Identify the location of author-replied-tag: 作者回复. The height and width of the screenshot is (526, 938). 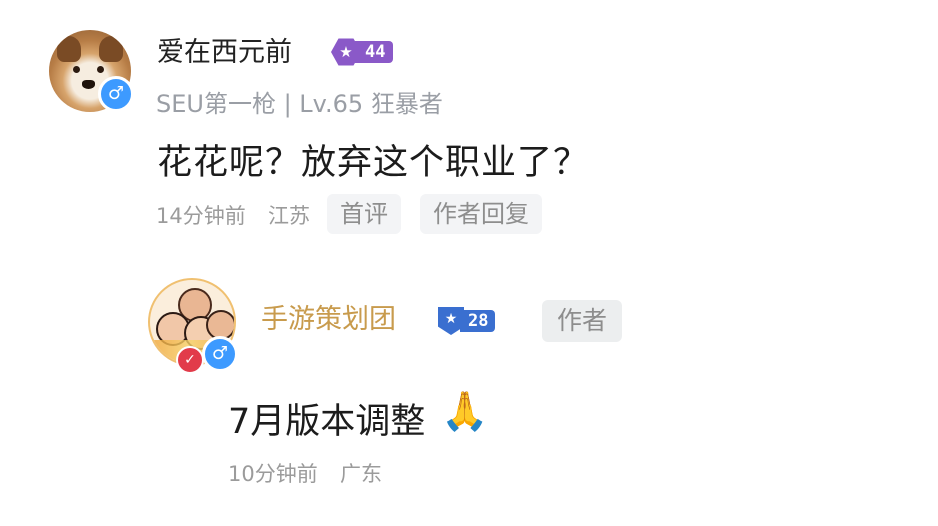
(481, 214).